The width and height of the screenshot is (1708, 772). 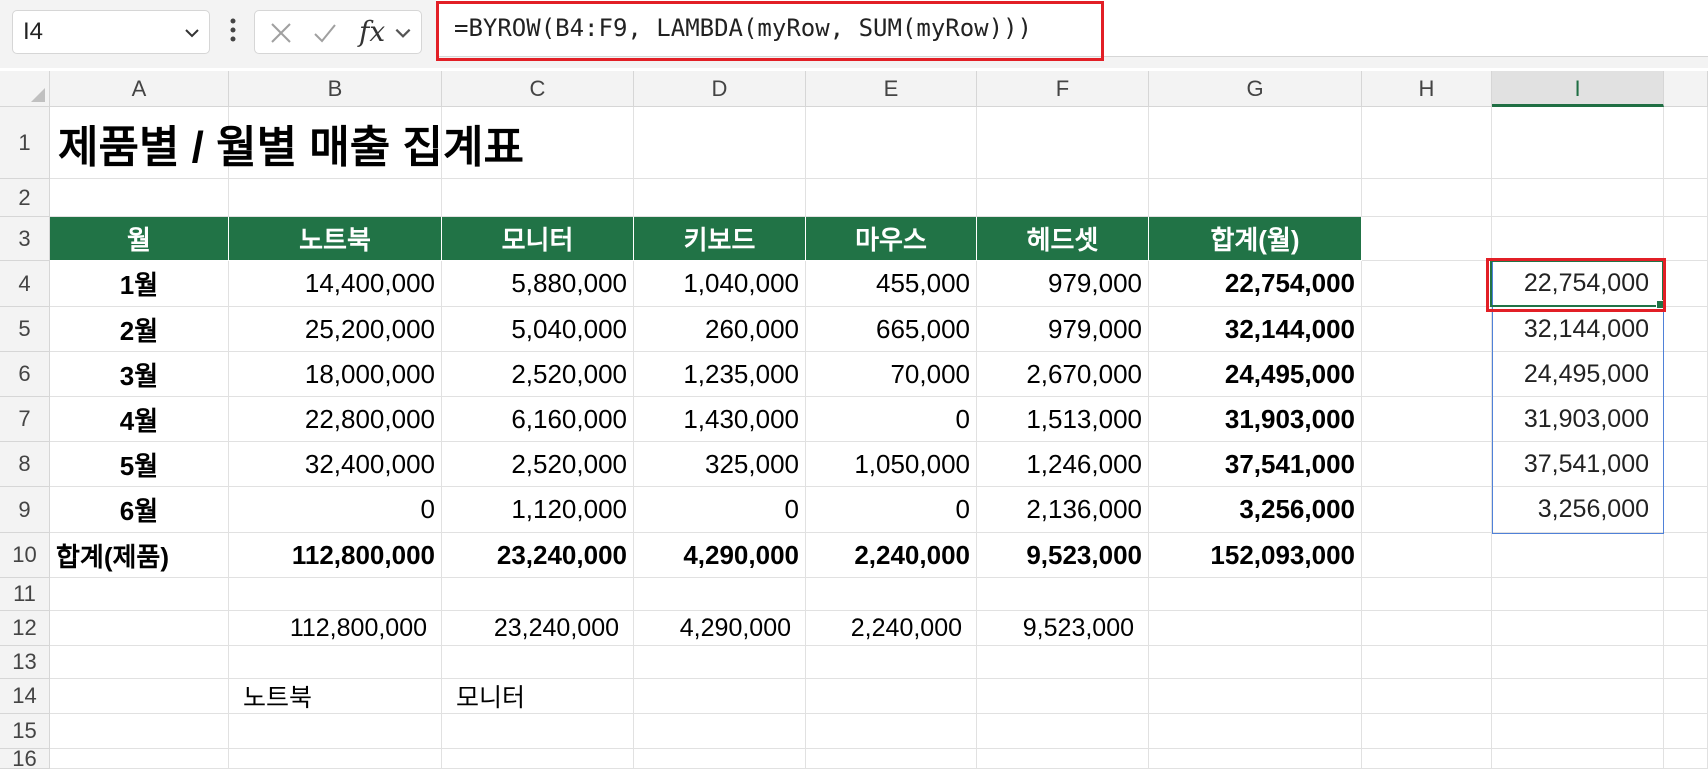 What do you see at coordinates (538, 89) in the screenshot?
I see `column-header-c: C` at bounding box center [538, 89].